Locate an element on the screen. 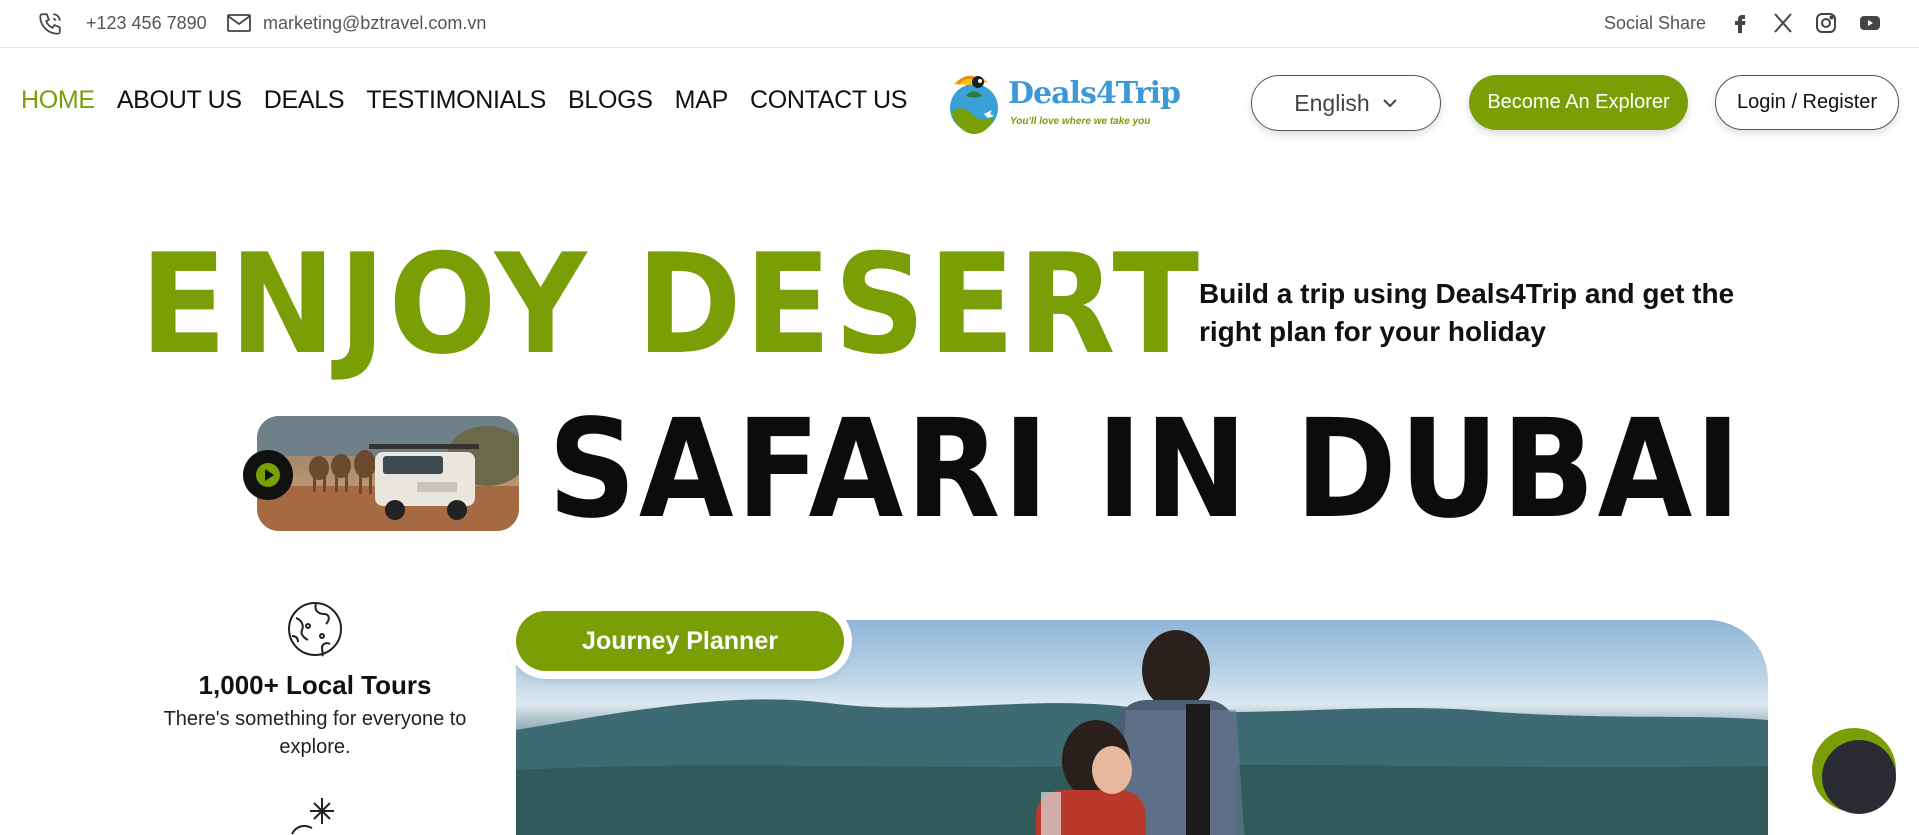  language-select: English is located at coordinates (1346, 103).